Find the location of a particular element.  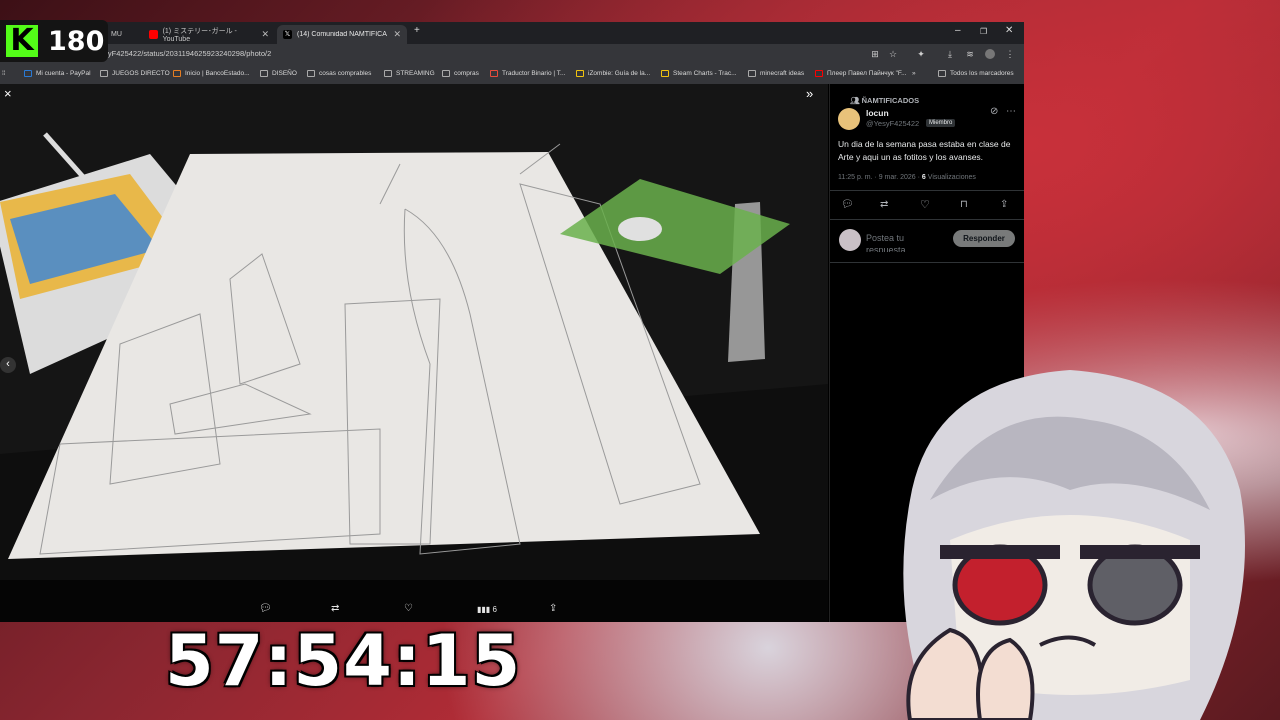

kick-logo-icon: K is located at coordinates (22, 41).